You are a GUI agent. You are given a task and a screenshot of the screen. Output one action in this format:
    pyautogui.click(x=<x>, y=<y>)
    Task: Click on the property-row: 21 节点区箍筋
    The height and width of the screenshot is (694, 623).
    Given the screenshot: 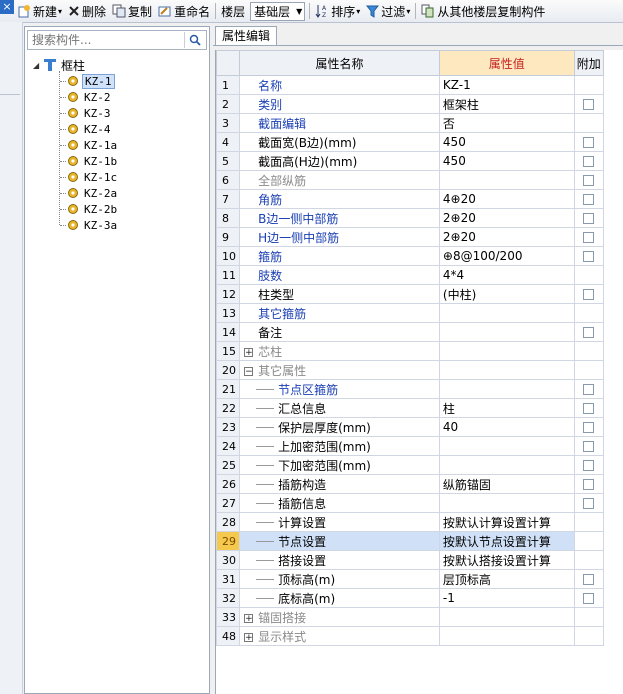 What is the action you would take?
    pyautogui.click(x=410, y=389)
    